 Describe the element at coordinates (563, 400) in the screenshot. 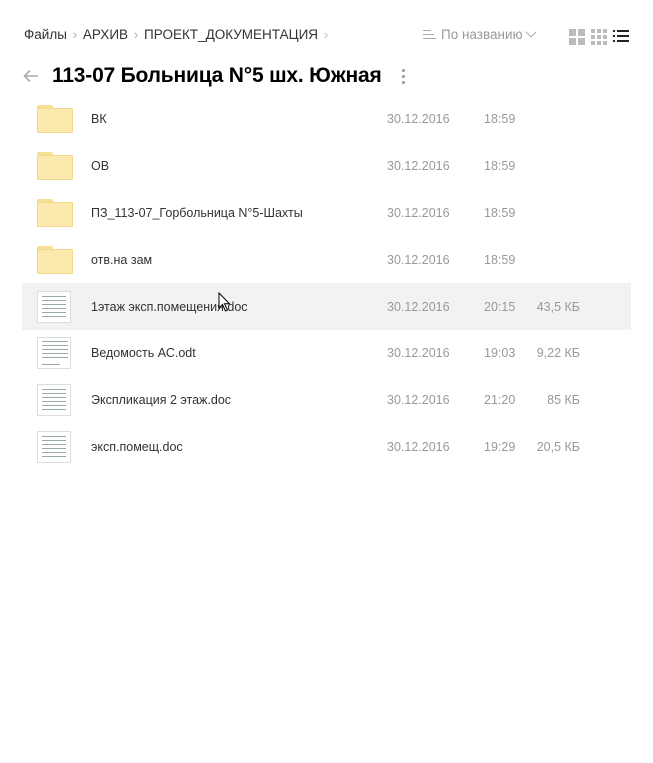

I see `file-size: 85 КБ` at that location.